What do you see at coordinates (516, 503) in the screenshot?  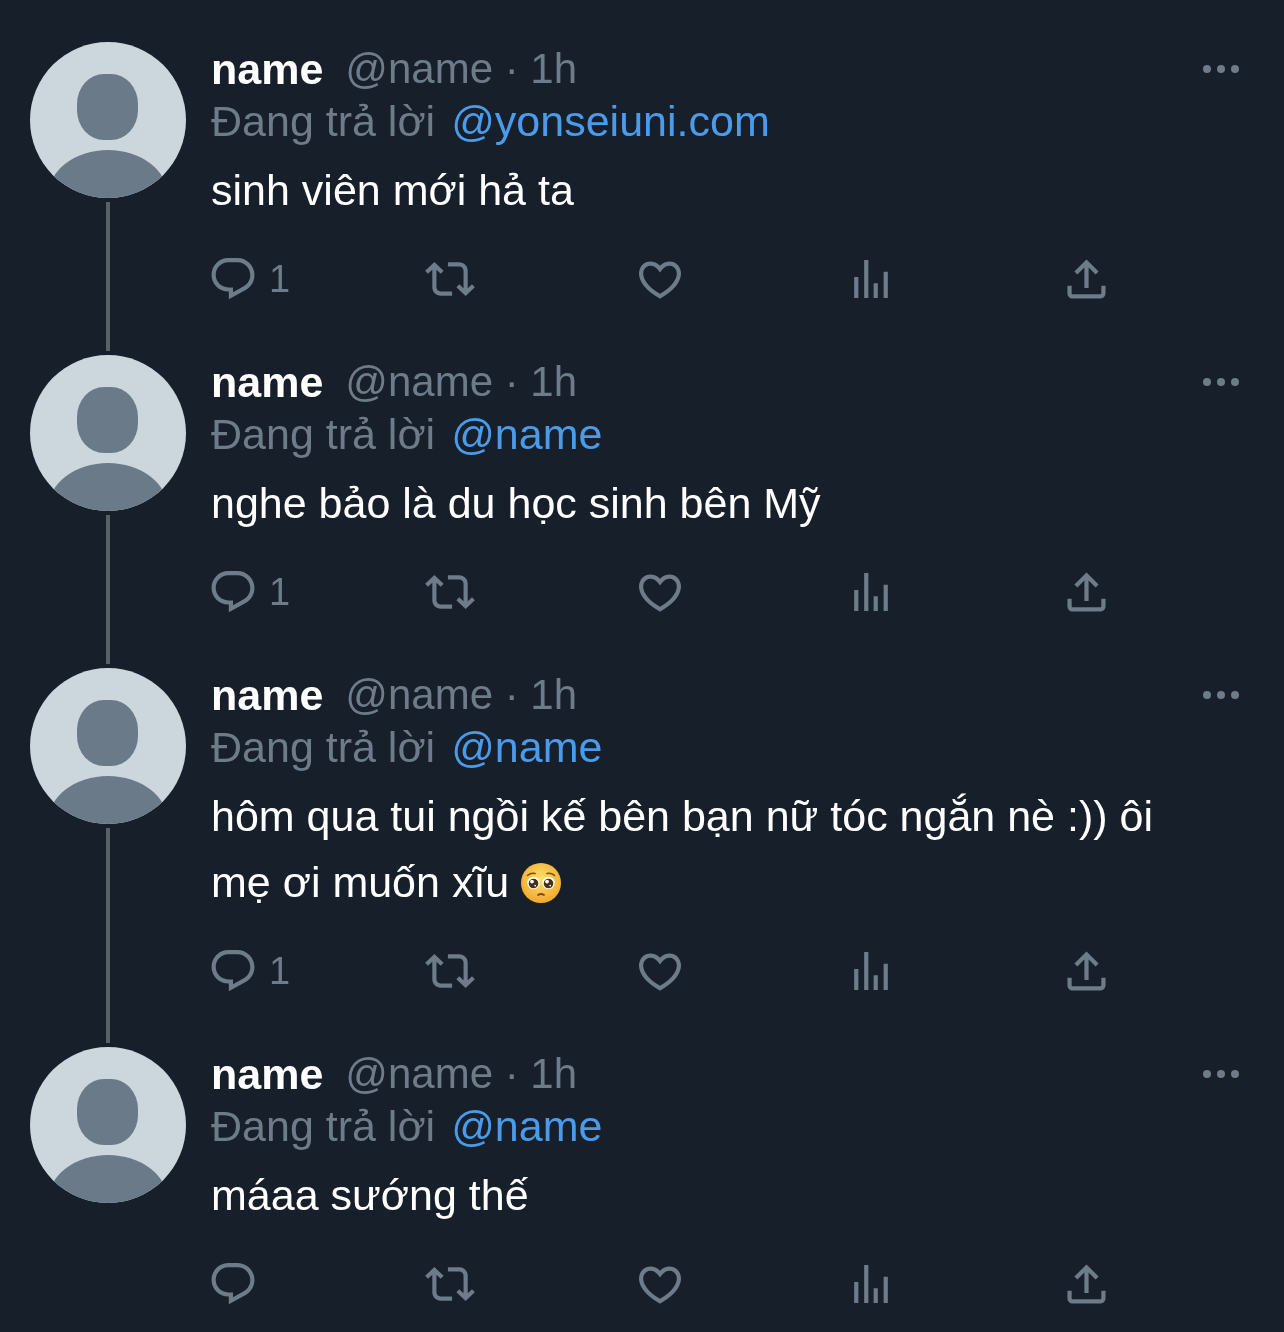 I see `tweet-text: nghe bảo là du học sinh bên Mỹ` at bounding box center [516, 503].